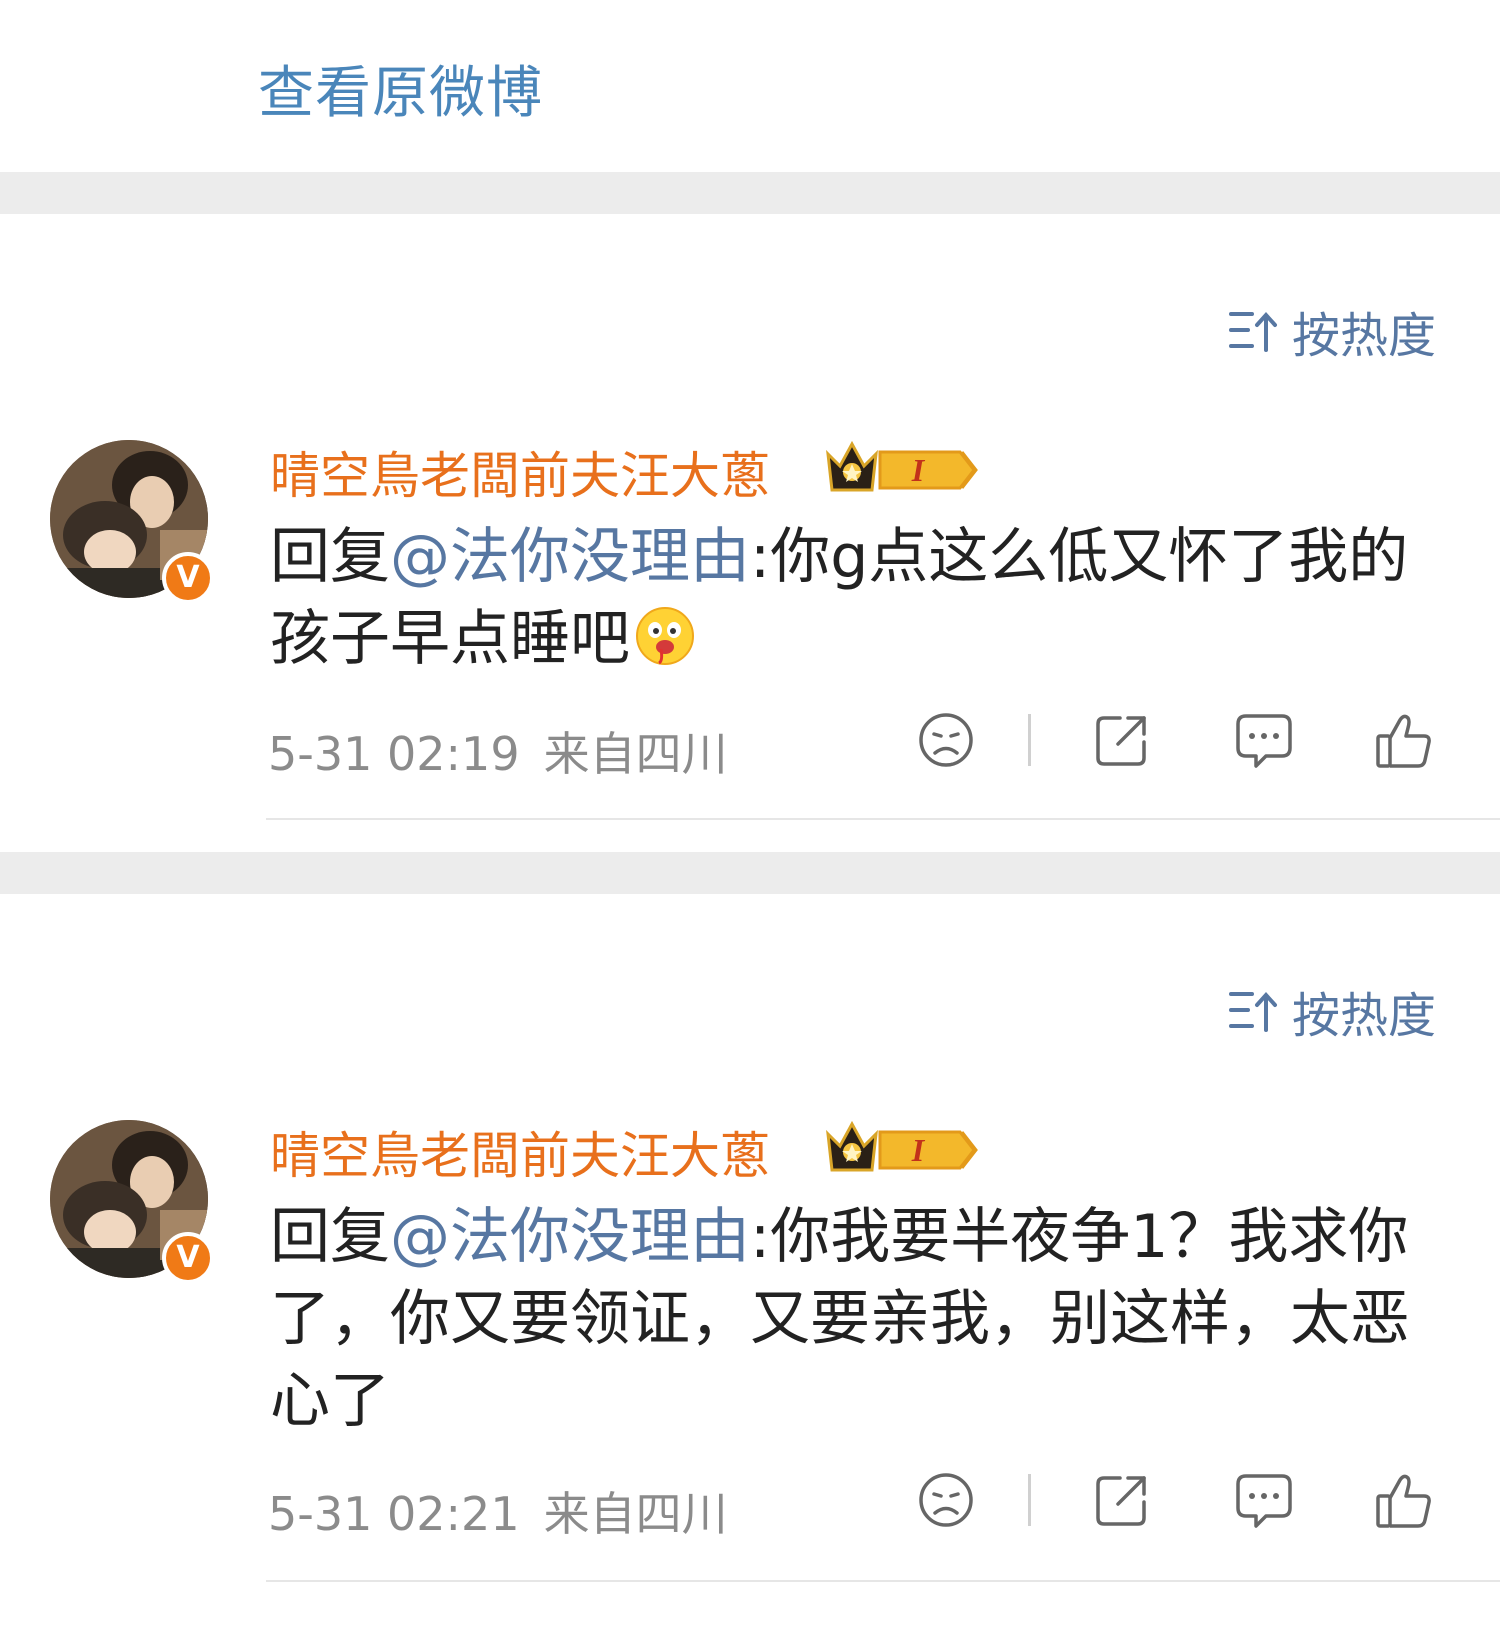  Describe the element at coordinates (400, 88) in the screenshot. I see `view-original-weibo-link: 查看原微博` at that location.